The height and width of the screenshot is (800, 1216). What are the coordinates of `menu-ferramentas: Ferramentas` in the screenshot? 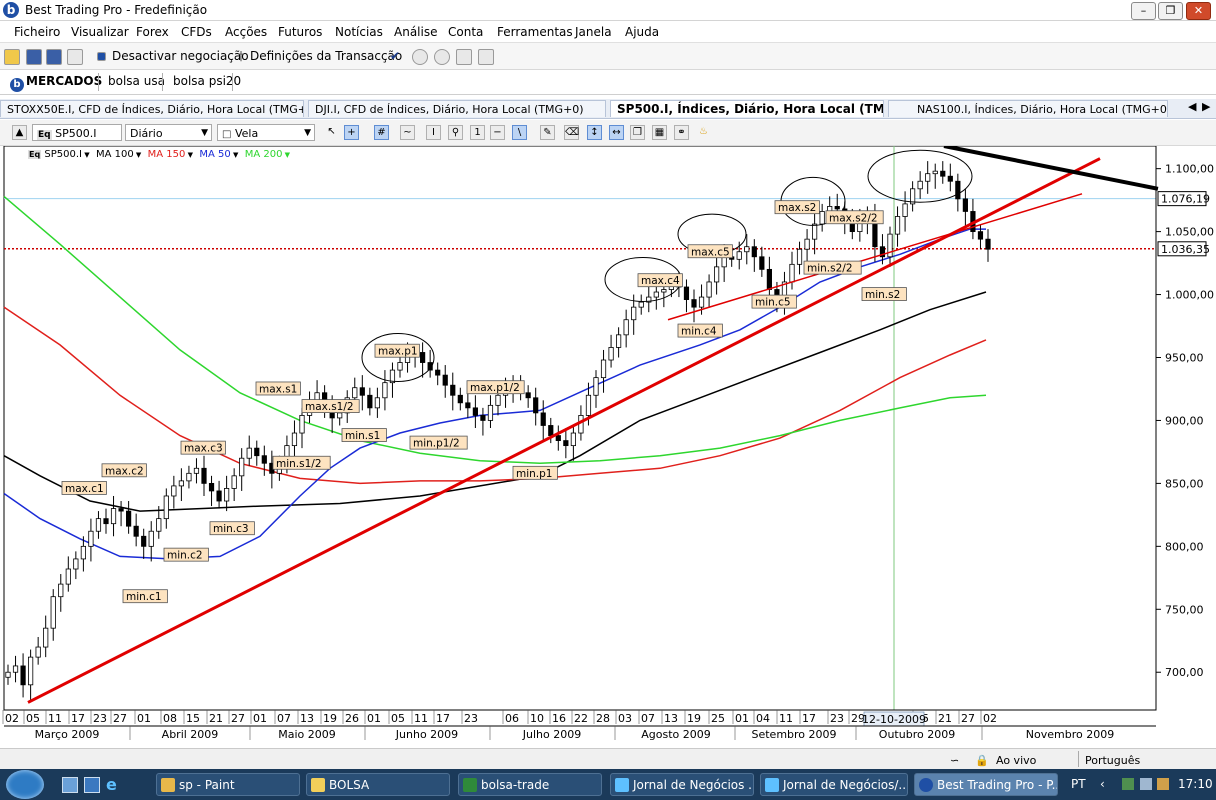 It's located at (535, 32).